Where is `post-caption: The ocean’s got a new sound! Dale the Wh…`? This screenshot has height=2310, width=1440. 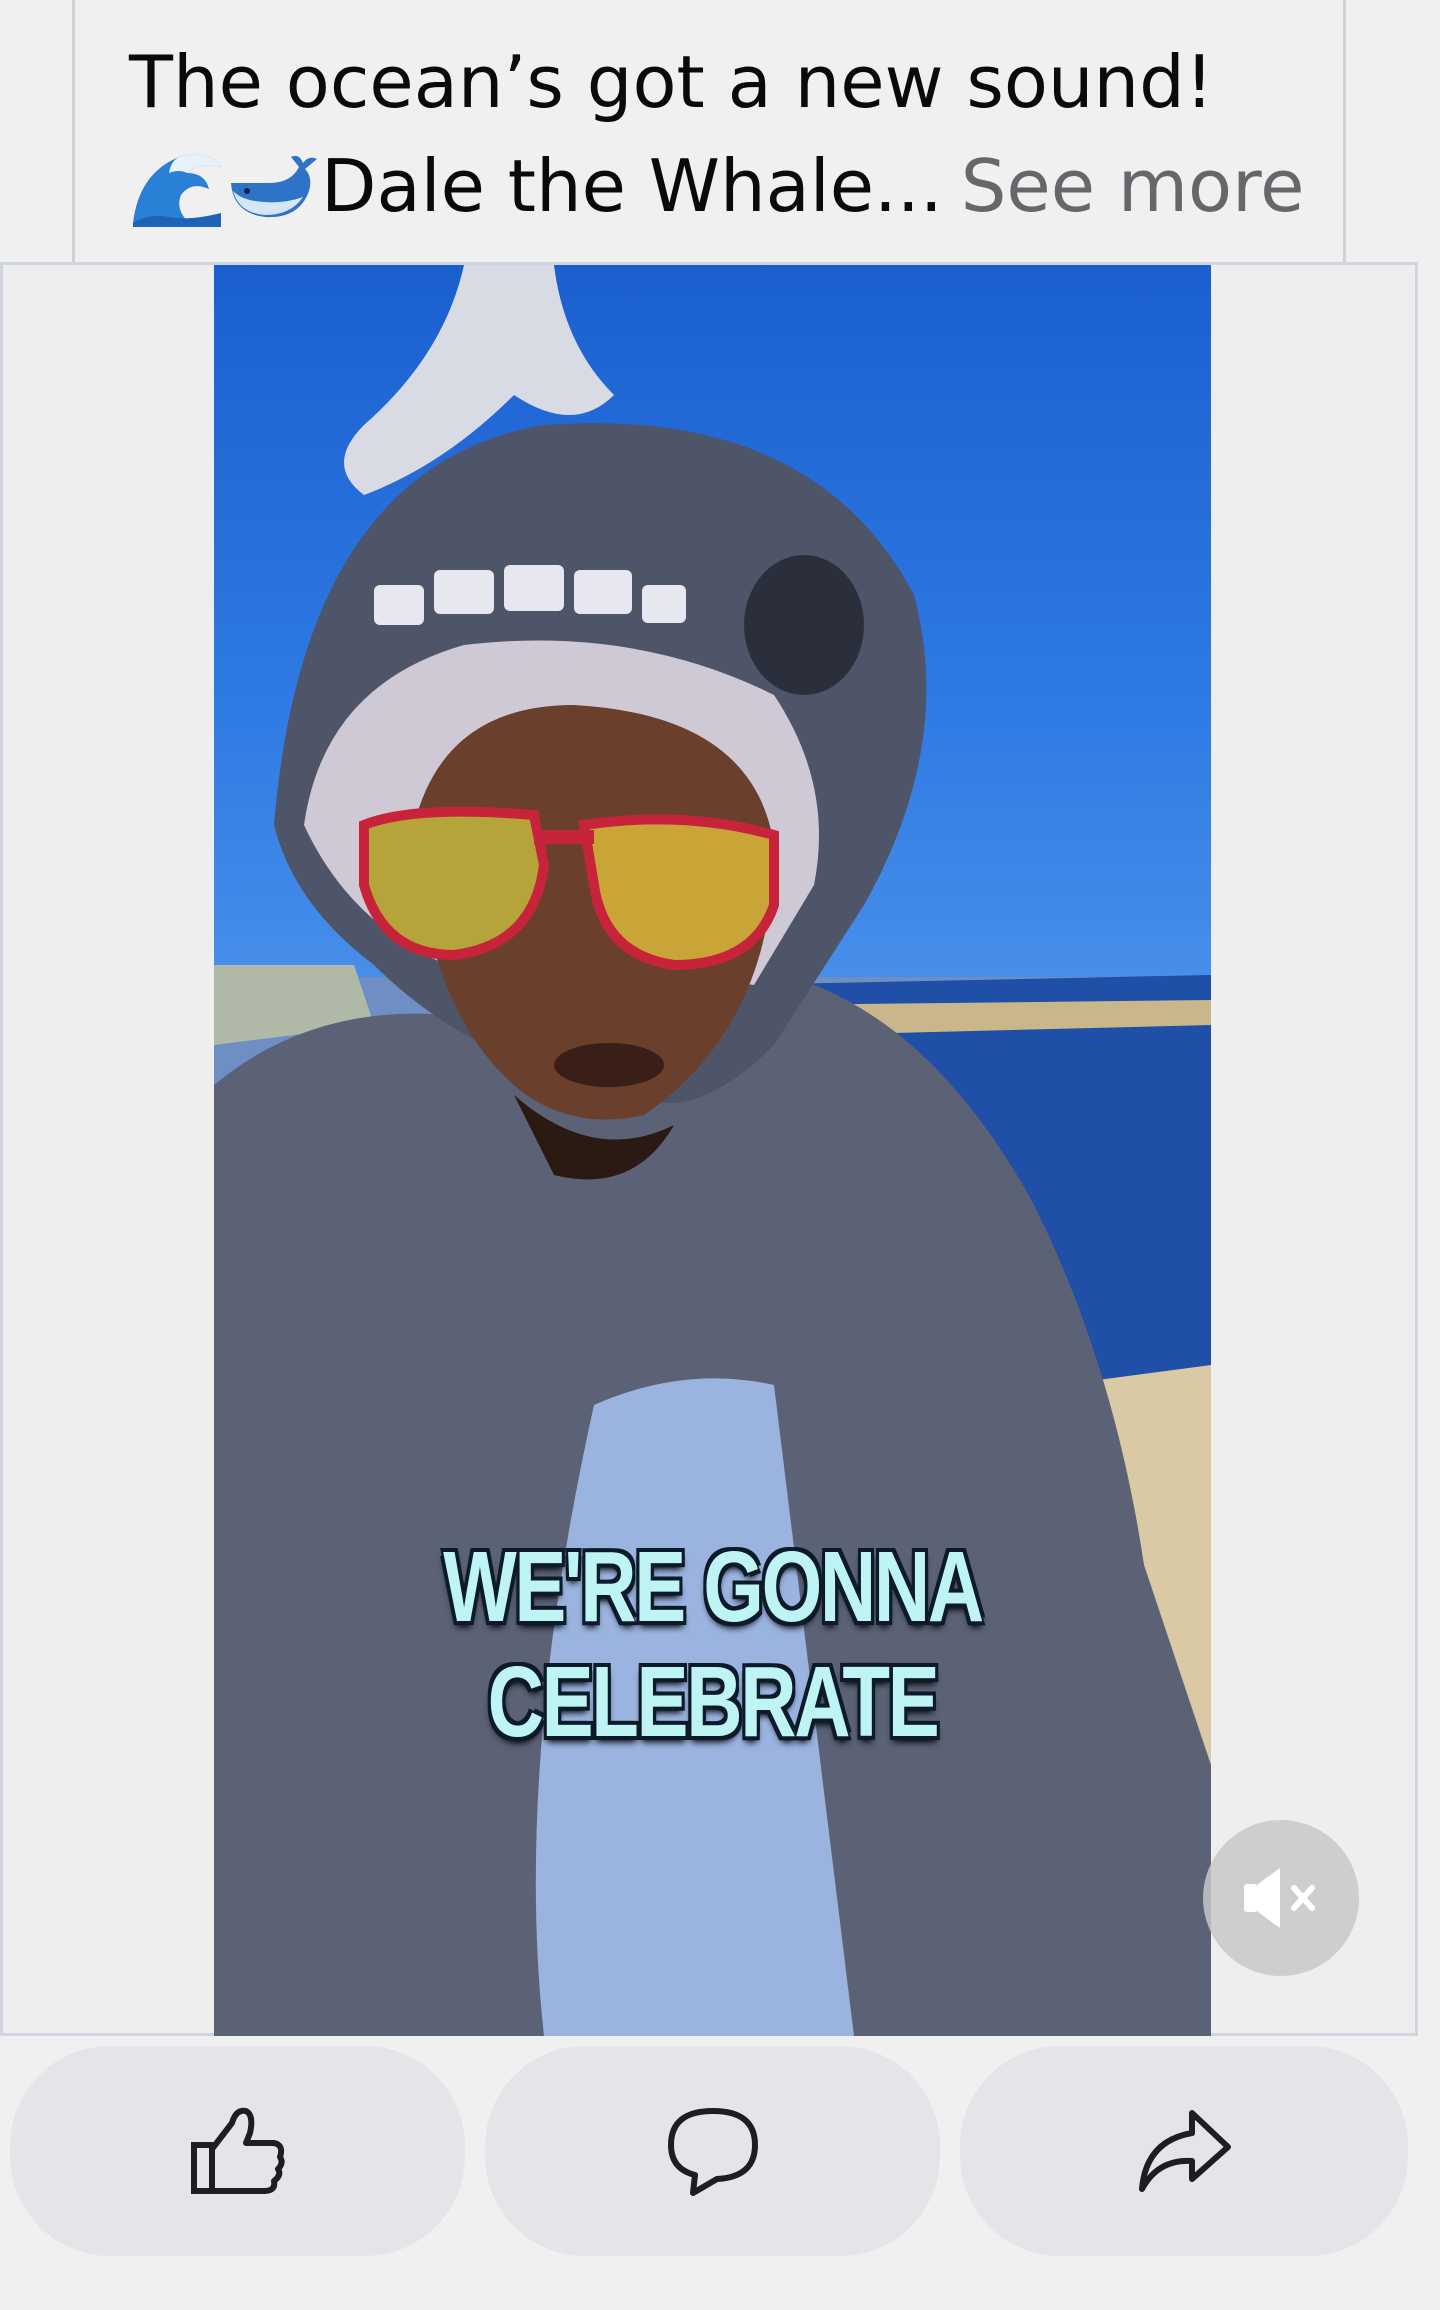 post-caption: The ocean’s got a new sound! Dale the Wh… is located at coordinates (729, 134).